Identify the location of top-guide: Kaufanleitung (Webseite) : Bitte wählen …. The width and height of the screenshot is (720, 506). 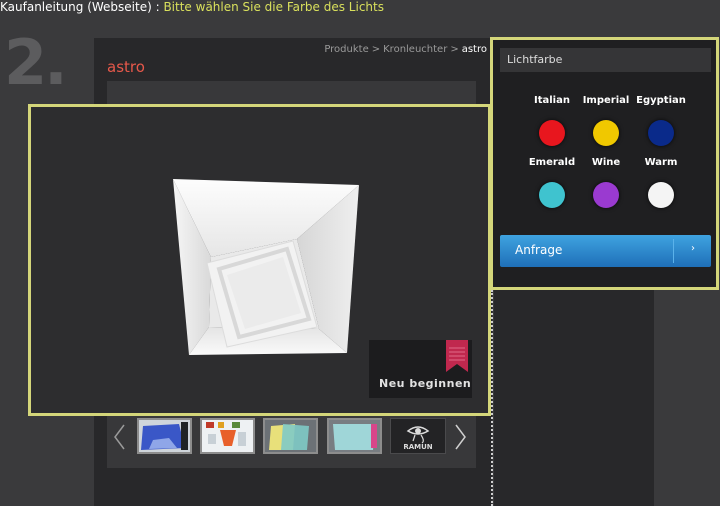
(192, 7).